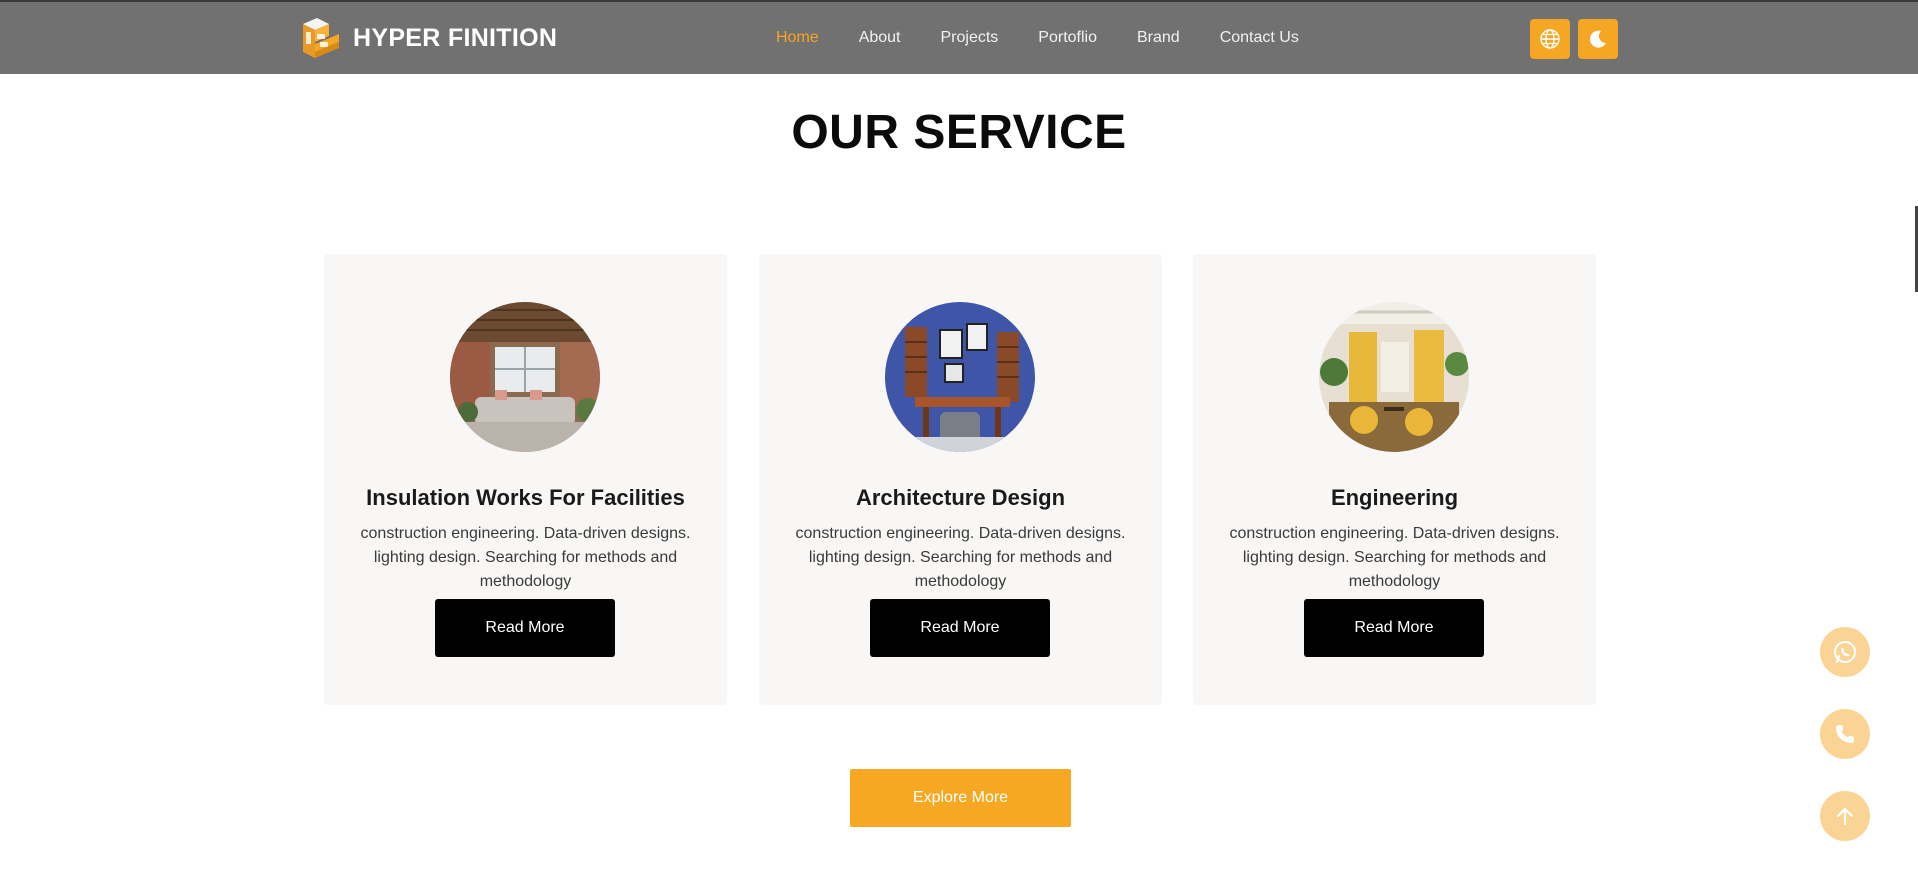 The height and width of the screenshot is (872, 1918). I want to click on nav-portfolio: Portoflio, so click(1067, 38).